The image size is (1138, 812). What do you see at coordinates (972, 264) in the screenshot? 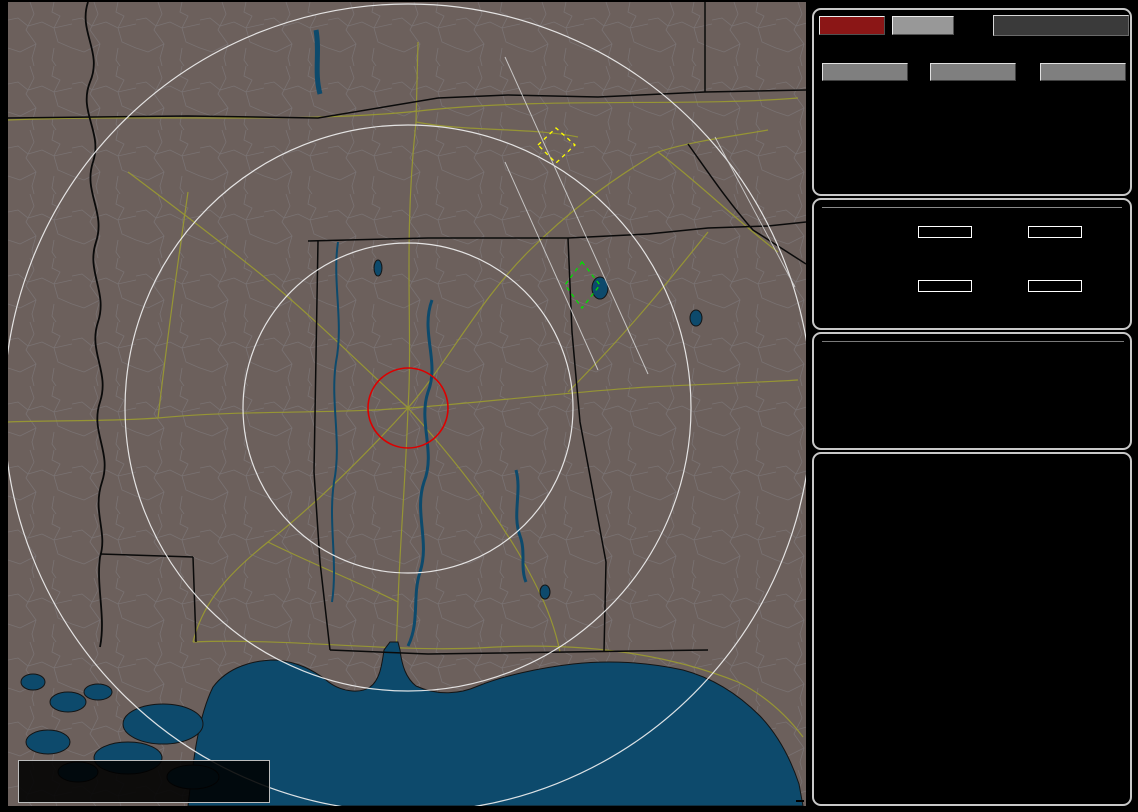
I see `distribution-panel` at bounding box center [972, 264].